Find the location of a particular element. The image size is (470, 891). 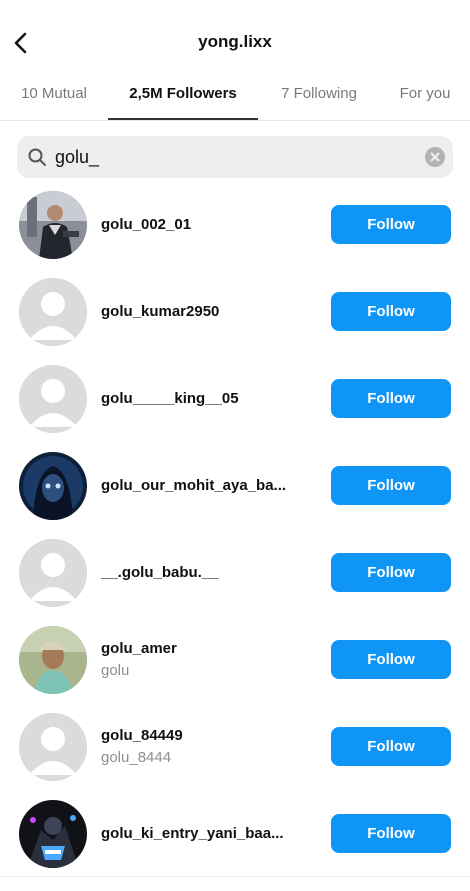

list-item: __.golu_babu.__ Follow is located at coordinates (235, 572).